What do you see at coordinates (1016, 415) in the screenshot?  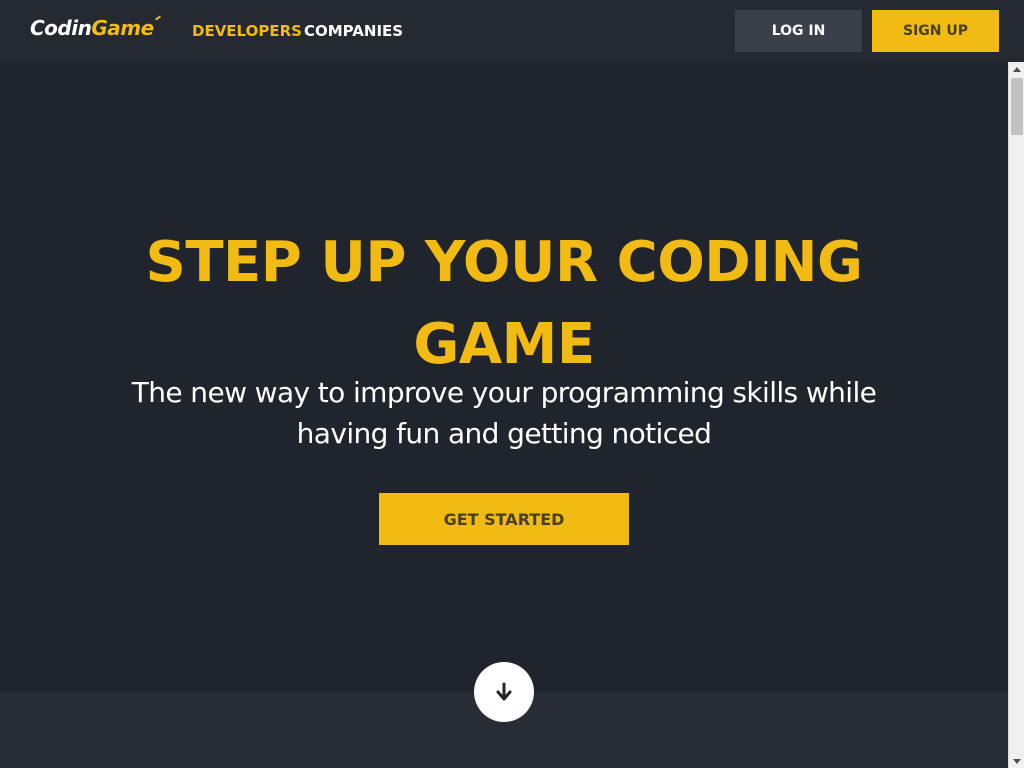 I see `vertical-scrollbar` at bounding box center [1016, 415].